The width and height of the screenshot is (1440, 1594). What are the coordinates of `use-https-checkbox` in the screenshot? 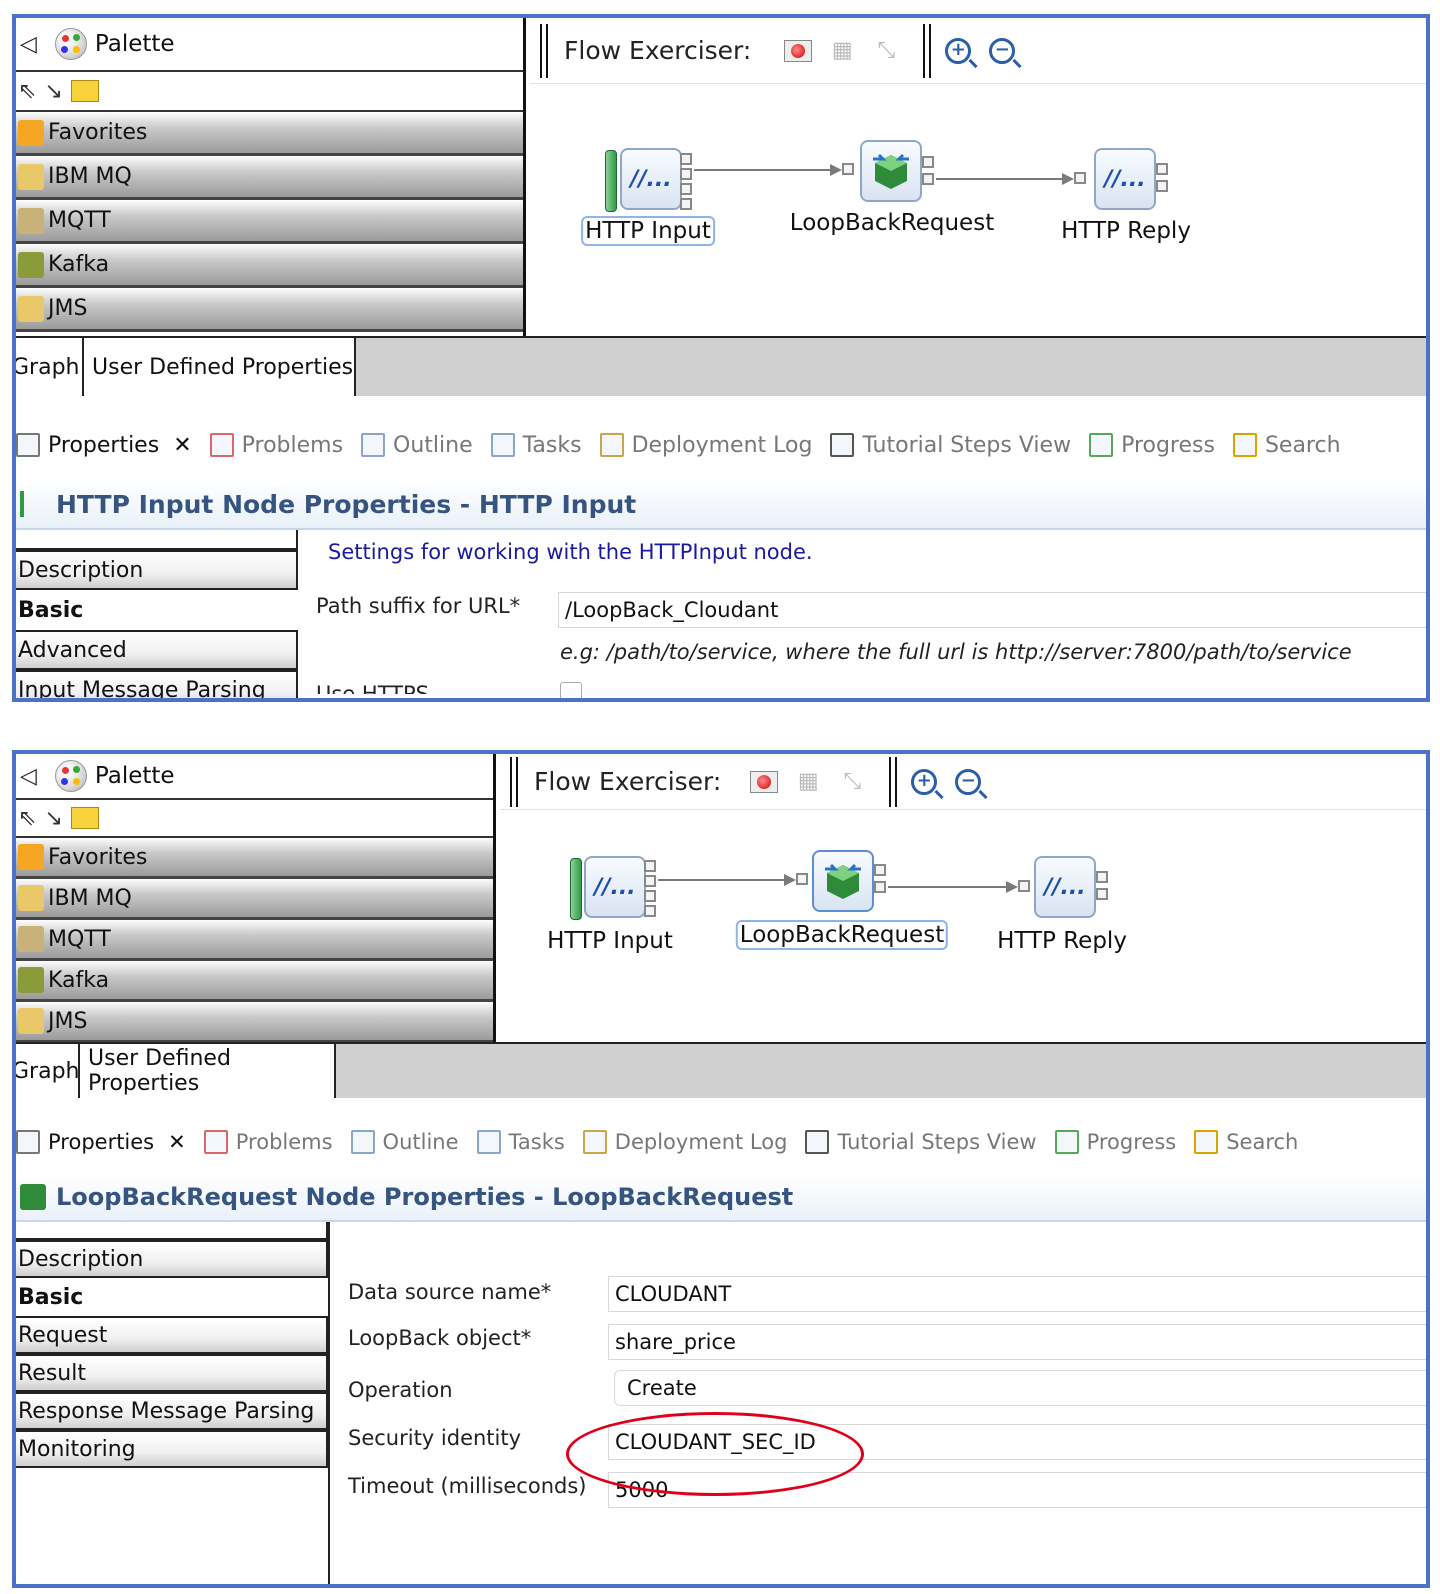 It's located at (571, 690).